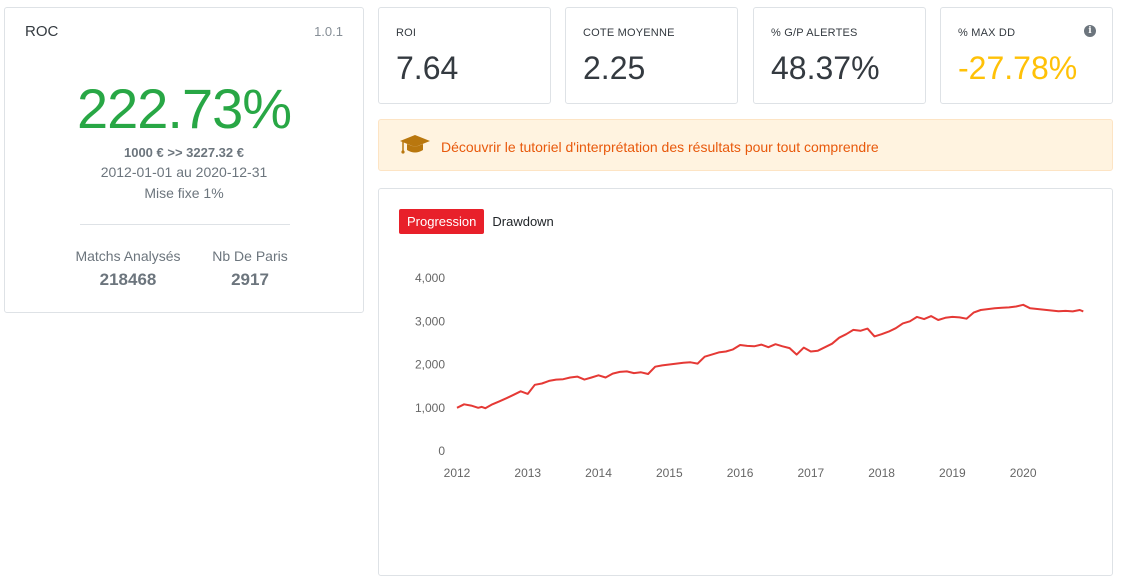 The width and height of the screenshot is (1126, 584). What do you see at coordinates (1018, 68) in the screenshot?
I see `kpi-dd-value: -27.78%` at bounding box center [1018, 68].